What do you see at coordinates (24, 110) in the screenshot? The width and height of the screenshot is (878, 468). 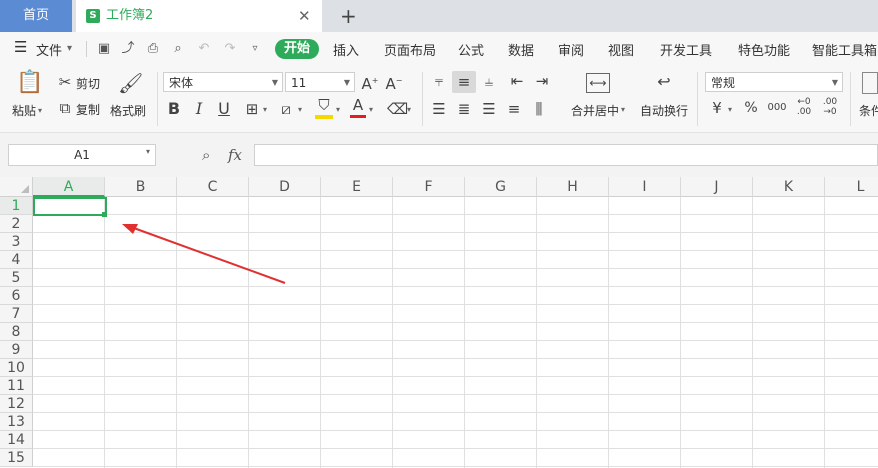 I see `paste-button: 粘贴` at bounding box center [24, 110].